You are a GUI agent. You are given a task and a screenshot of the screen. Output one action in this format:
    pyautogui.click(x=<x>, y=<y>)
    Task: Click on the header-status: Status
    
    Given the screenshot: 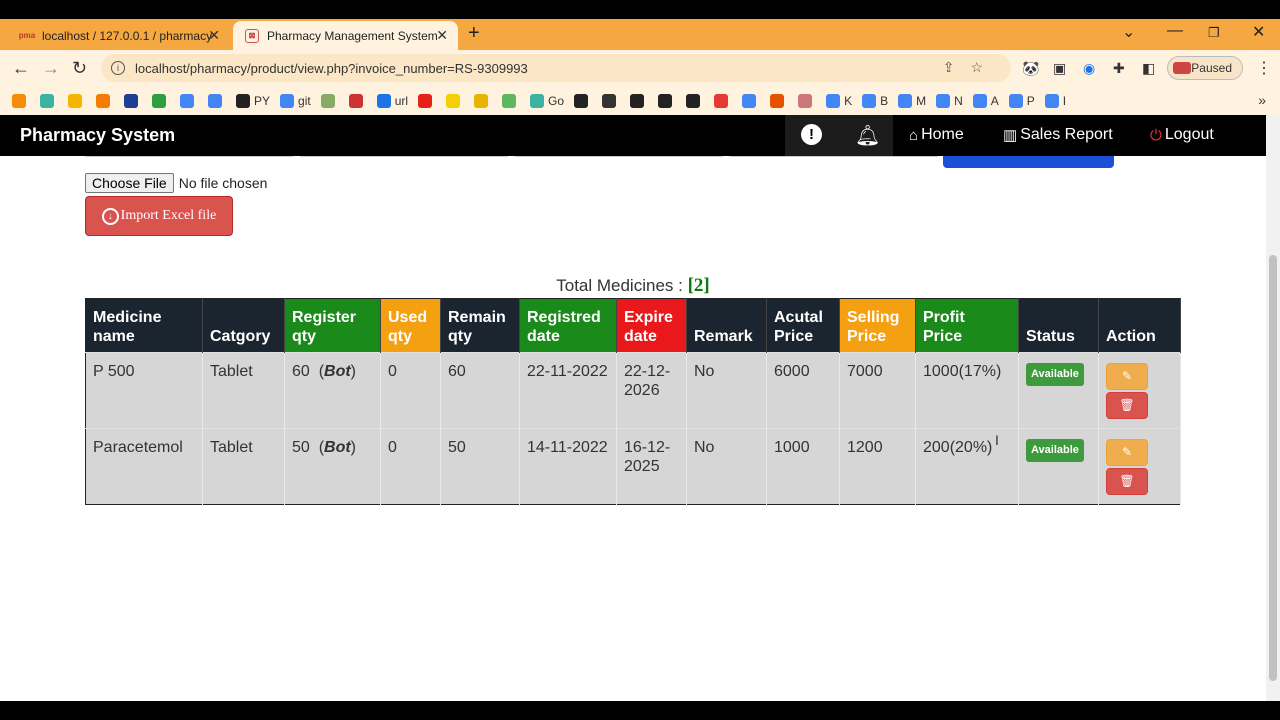 What is the action you would take?
    pyautogui.click(x=1058, y=325)
    